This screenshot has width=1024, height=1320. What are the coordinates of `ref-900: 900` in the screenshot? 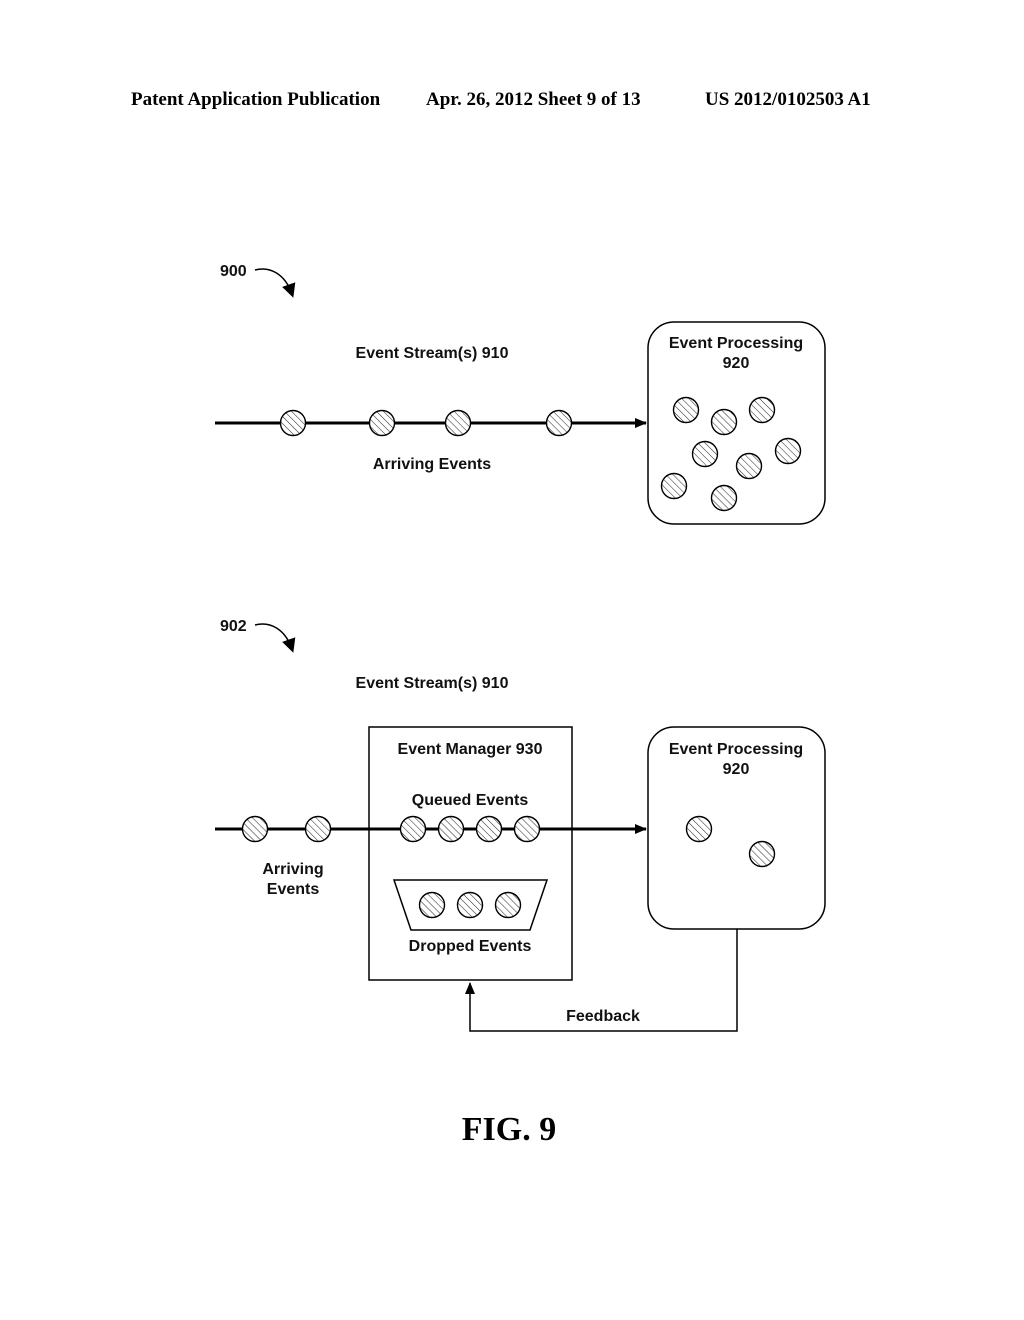 It's located at (233, 271).